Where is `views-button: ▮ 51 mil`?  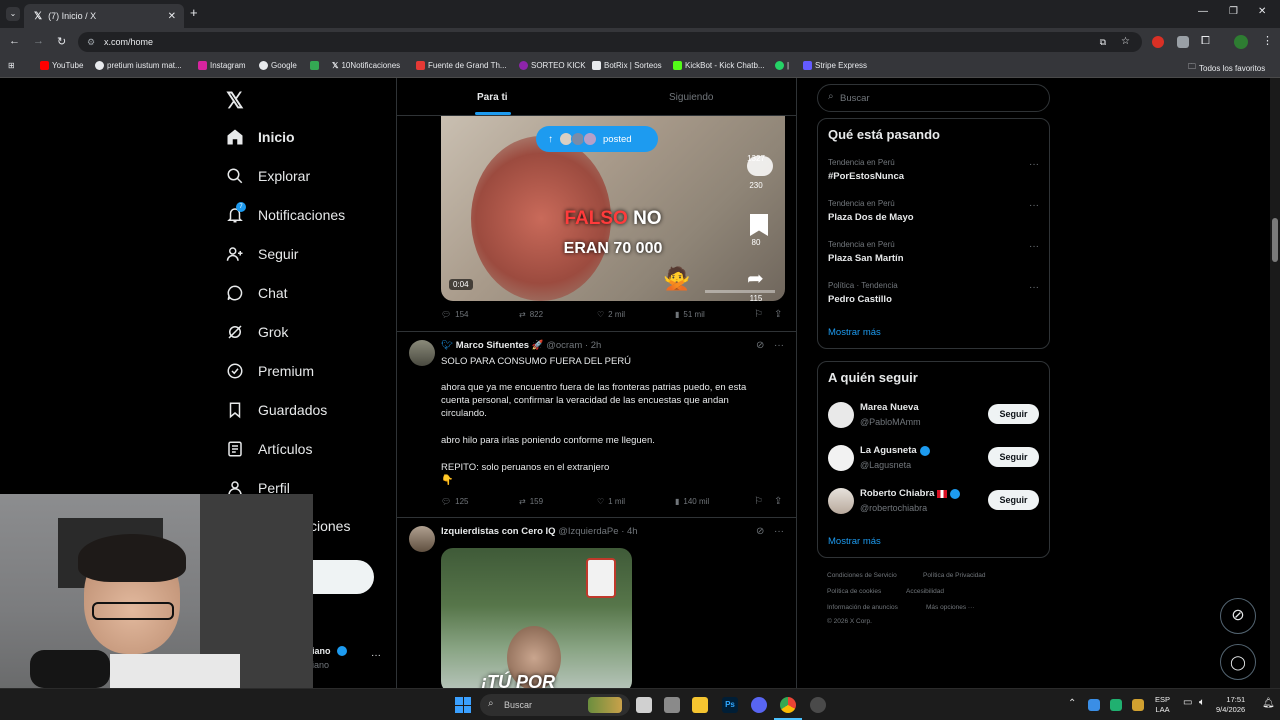 views-button: ▮ 51 mil is located at coordinates (690, 314).